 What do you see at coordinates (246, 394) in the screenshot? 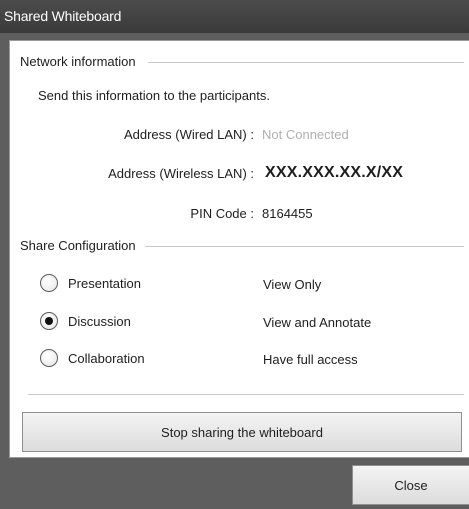
I see `button-divider` at bounding box center [246, 394].